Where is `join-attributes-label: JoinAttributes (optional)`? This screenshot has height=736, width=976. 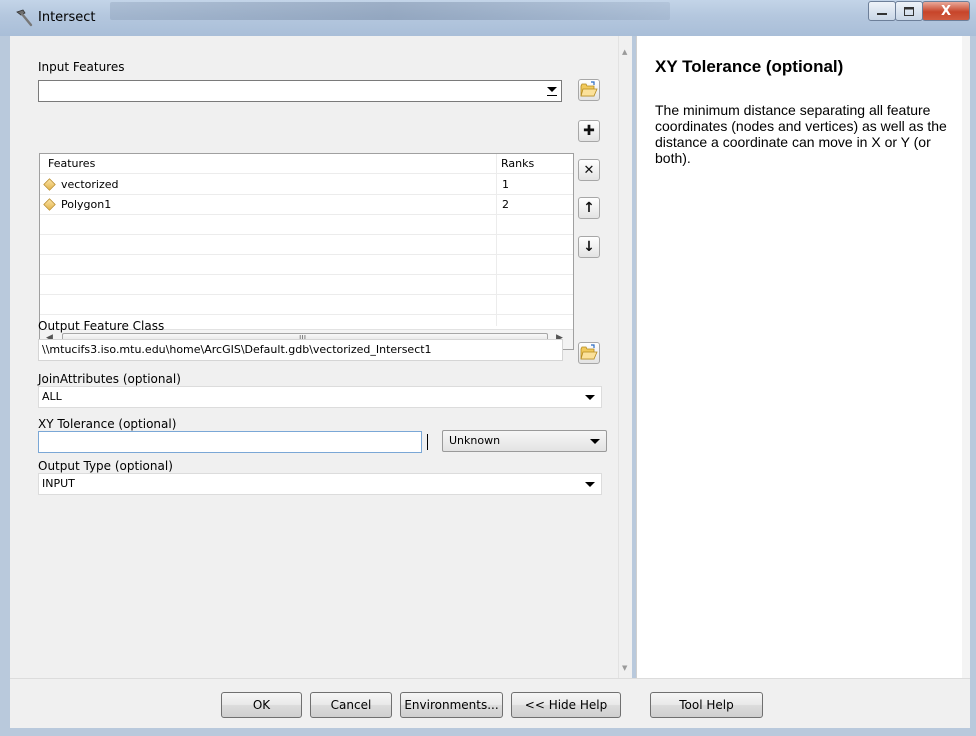 join-attributes-label: JoinAttributes (optional) is located at coordinates (109, 379).